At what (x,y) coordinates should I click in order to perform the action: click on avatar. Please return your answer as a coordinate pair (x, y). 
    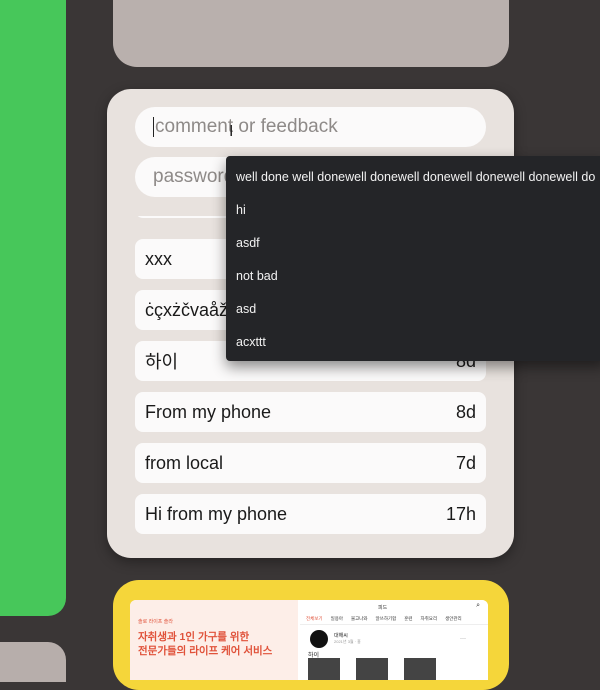
    Looking at the image, I should click on (319, 639).